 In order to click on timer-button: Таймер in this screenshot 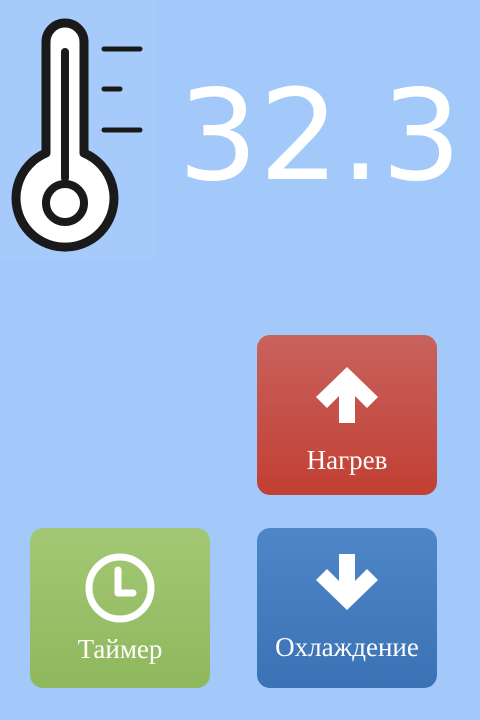, I will do `click(120, 608)`.